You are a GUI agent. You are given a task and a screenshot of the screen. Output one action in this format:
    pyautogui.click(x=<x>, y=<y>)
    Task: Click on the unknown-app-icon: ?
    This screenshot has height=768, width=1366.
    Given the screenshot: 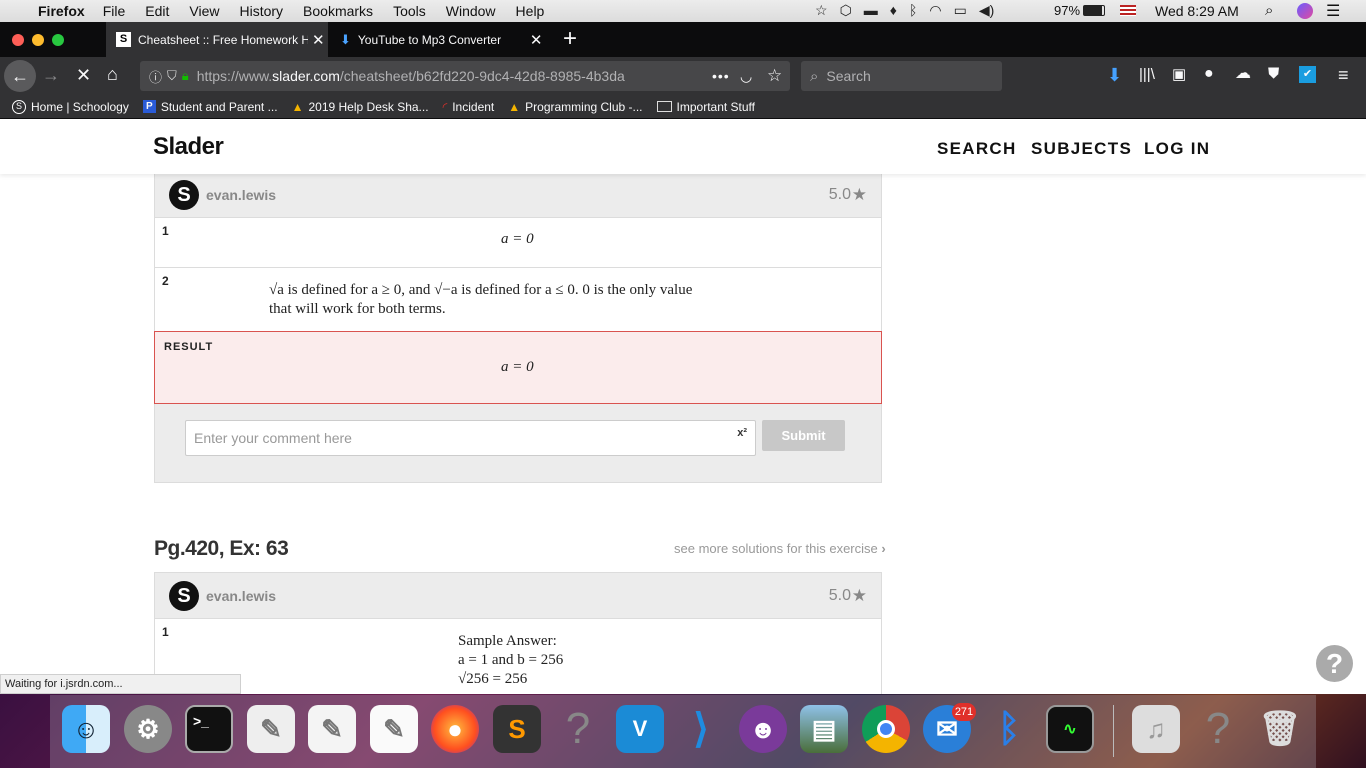 What is the action you would take?
    pyautogui.click(x=578, y=728)
    